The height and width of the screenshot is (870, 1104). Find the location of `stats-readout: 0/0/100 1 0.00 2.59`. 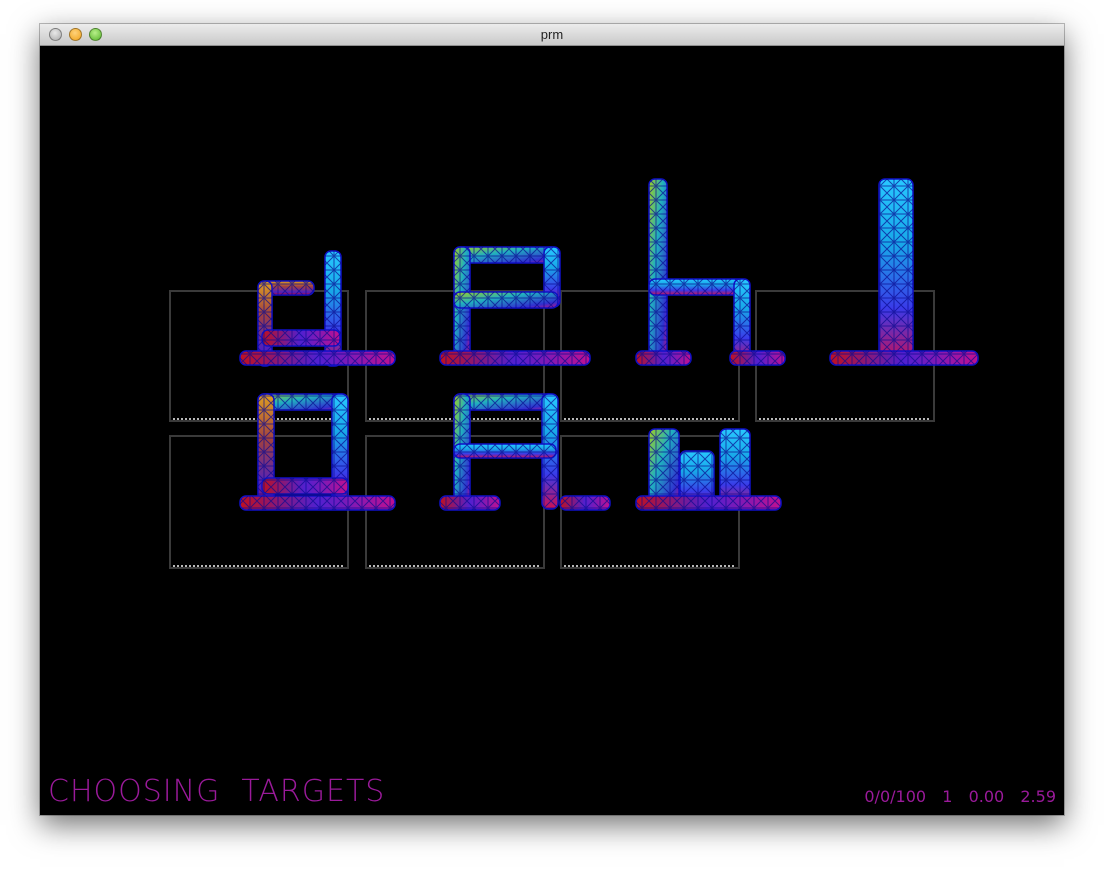

stats-readout: 0/0/100 1 0.00 2.59 is located at coordinates (960, 796).